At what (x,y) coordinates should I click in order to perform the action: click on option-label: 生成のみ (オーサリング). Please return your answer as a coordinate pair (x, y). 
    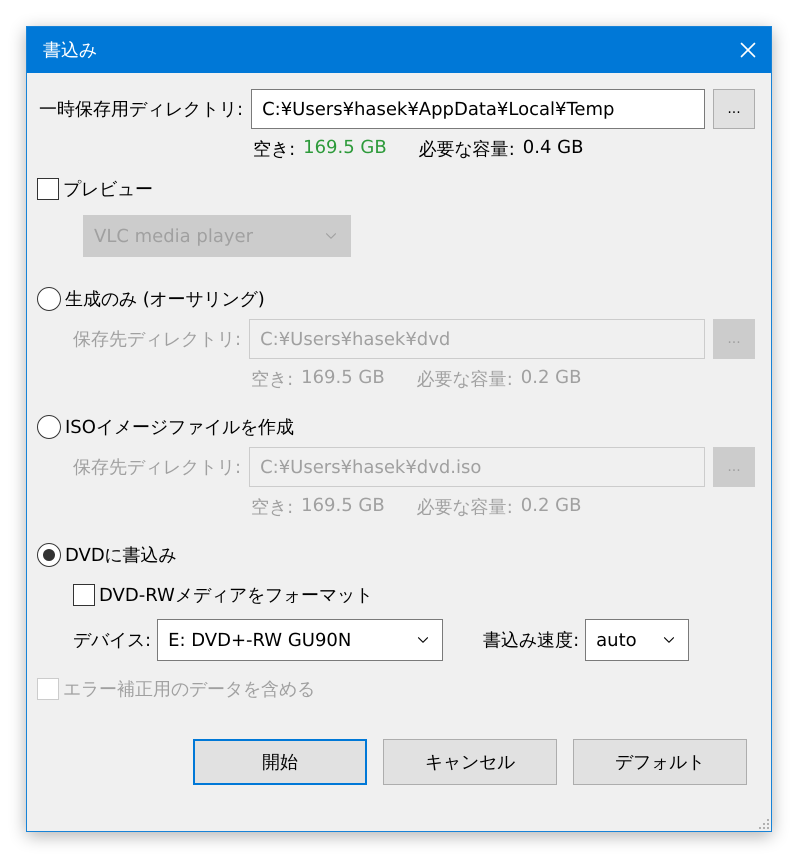
    Looking at the image, I should click on (165, 299).